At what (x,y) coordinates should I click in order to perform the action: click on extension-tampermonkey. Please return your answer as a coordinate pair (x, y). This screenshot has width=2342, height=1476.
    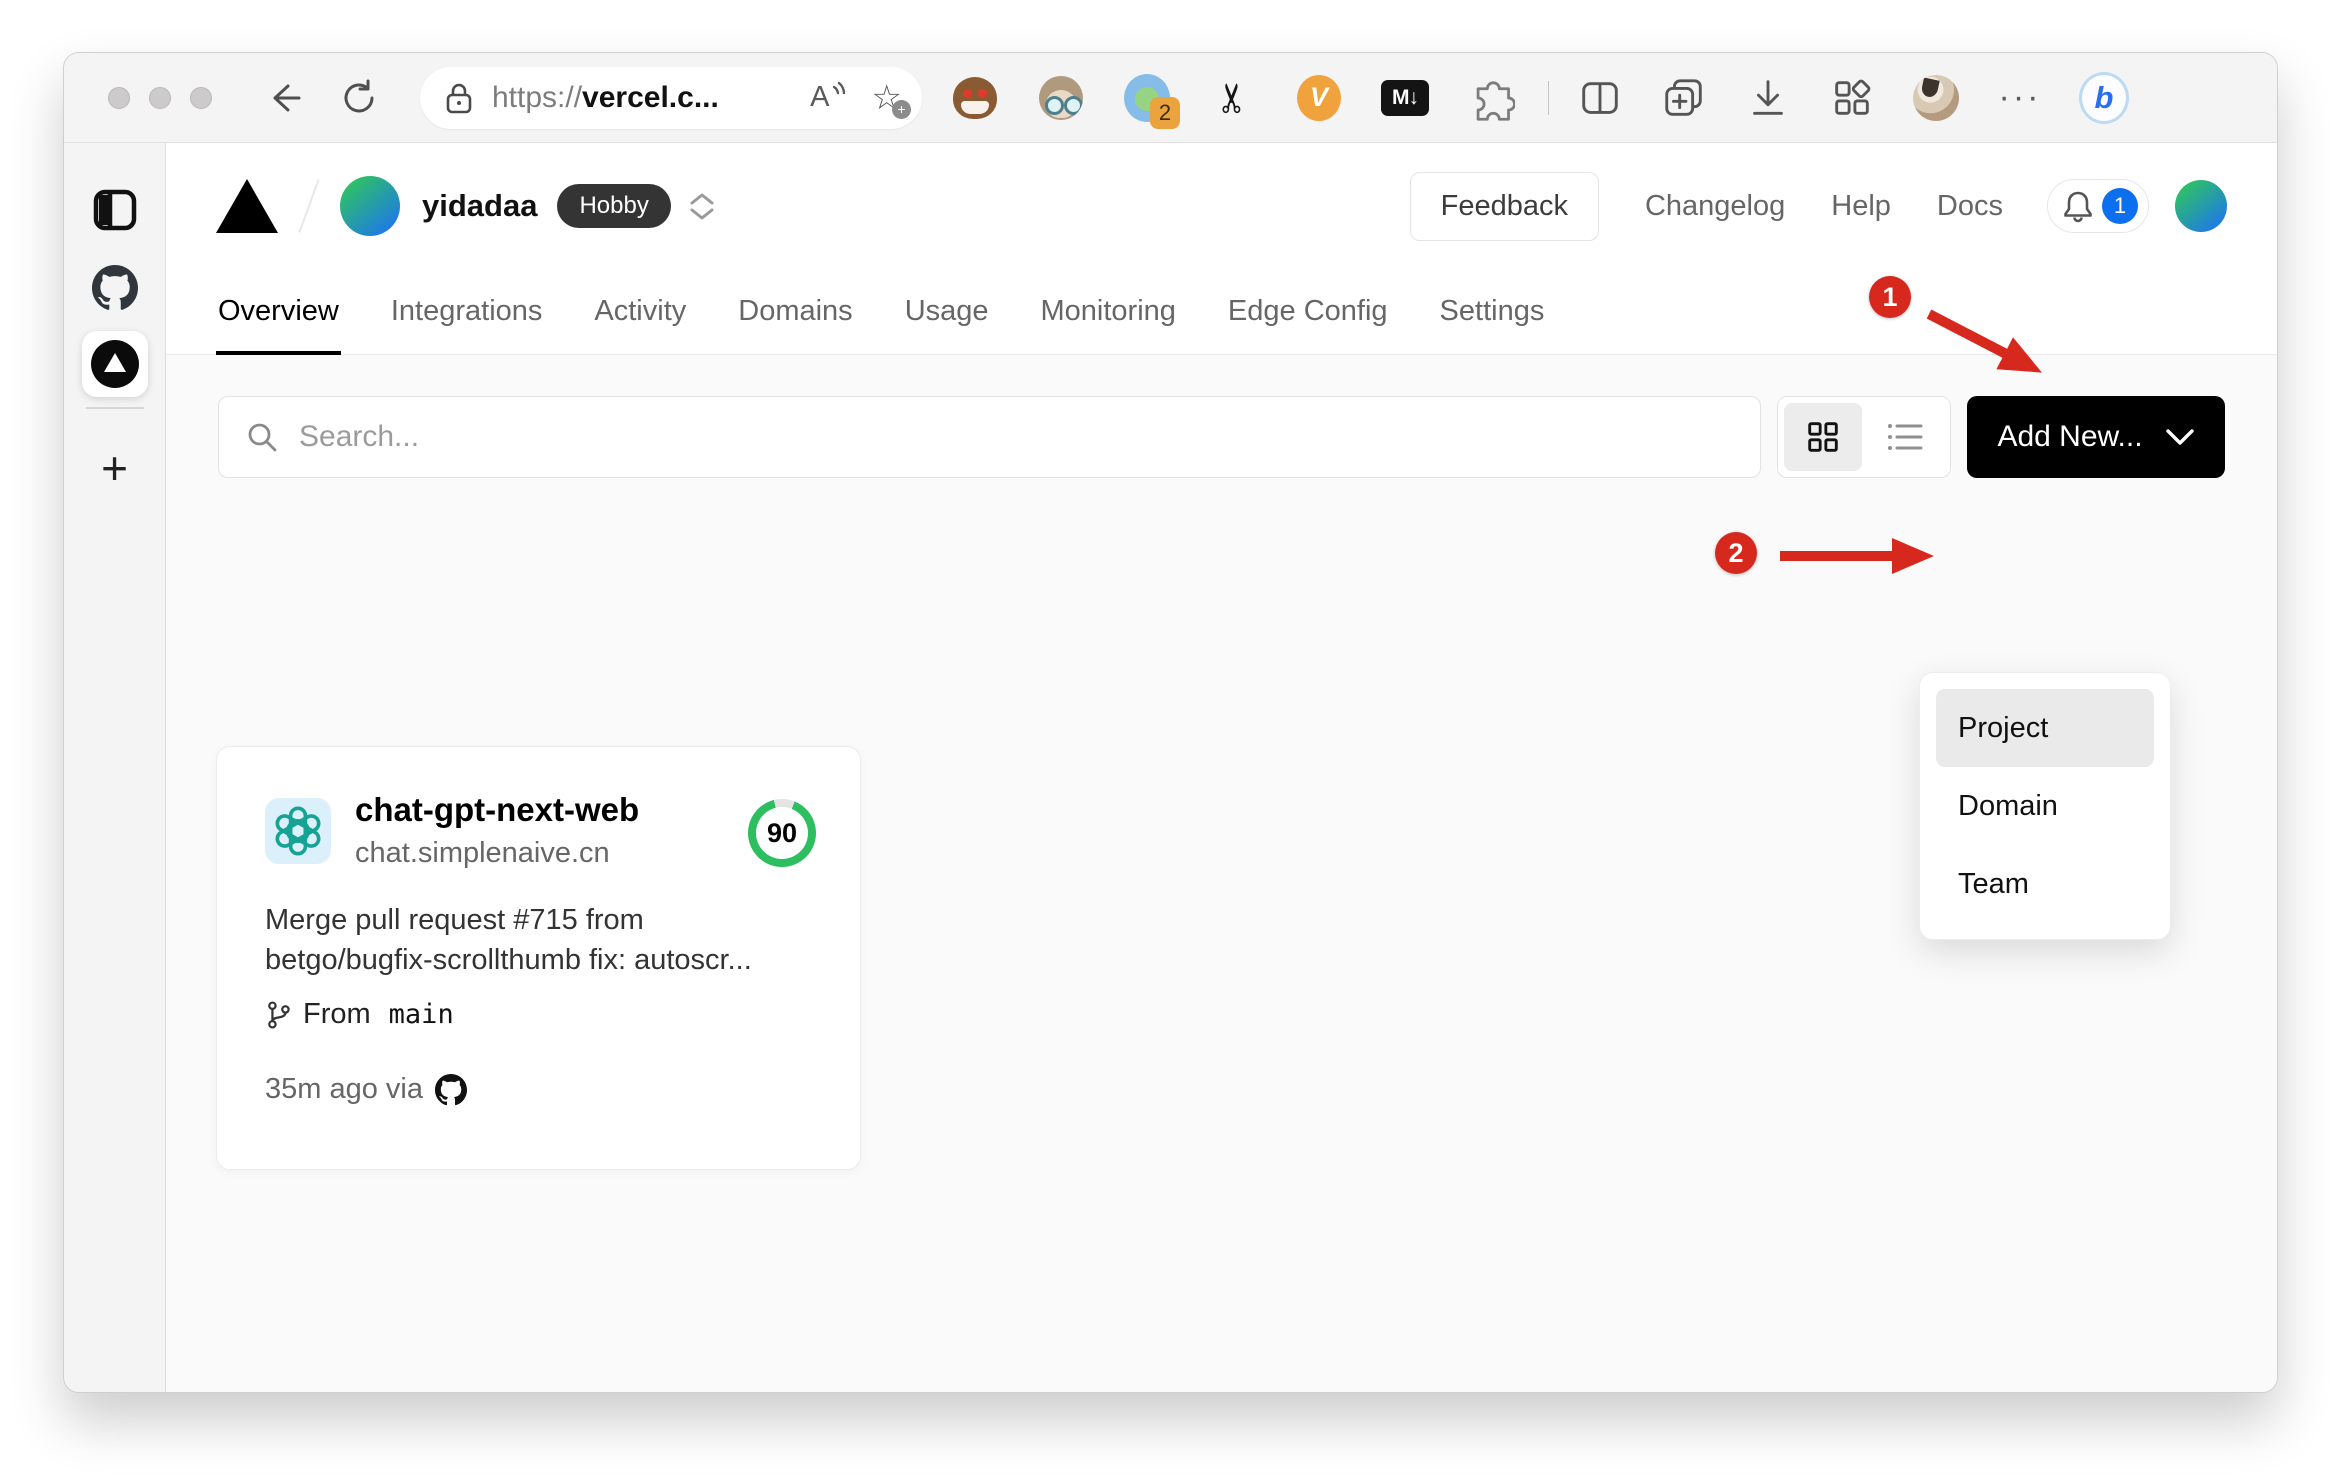
    Looking at the image, I should click on (975, 98).